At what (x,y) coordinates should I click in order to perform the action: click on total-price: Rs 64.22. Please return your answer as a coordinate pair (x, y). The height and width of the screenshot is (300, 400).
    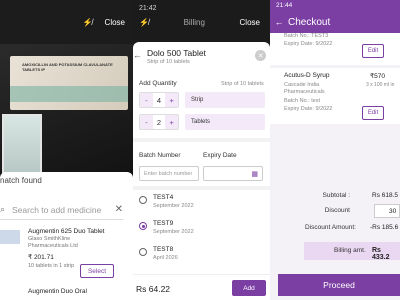
    Looking at the image, I should click on (153, 289).